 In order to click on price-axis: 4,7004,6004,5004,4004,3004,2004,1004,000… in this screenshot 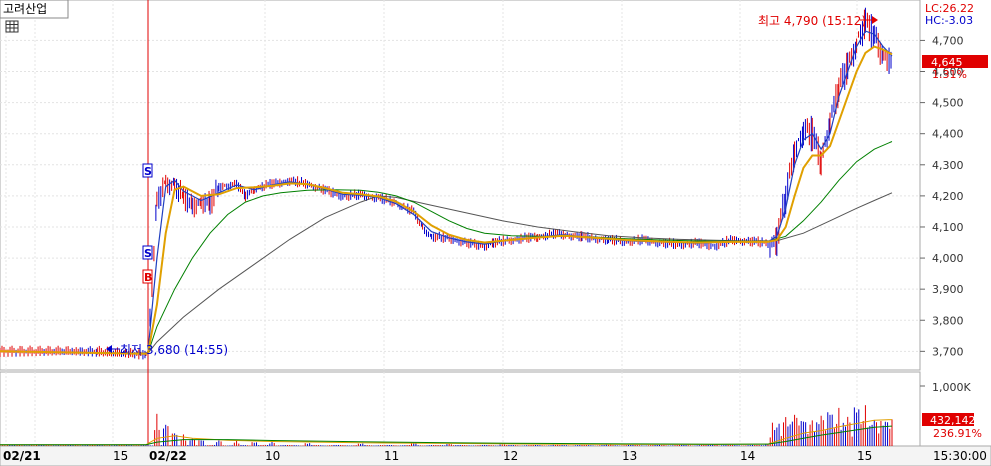, I will do `click(942, 196)`.